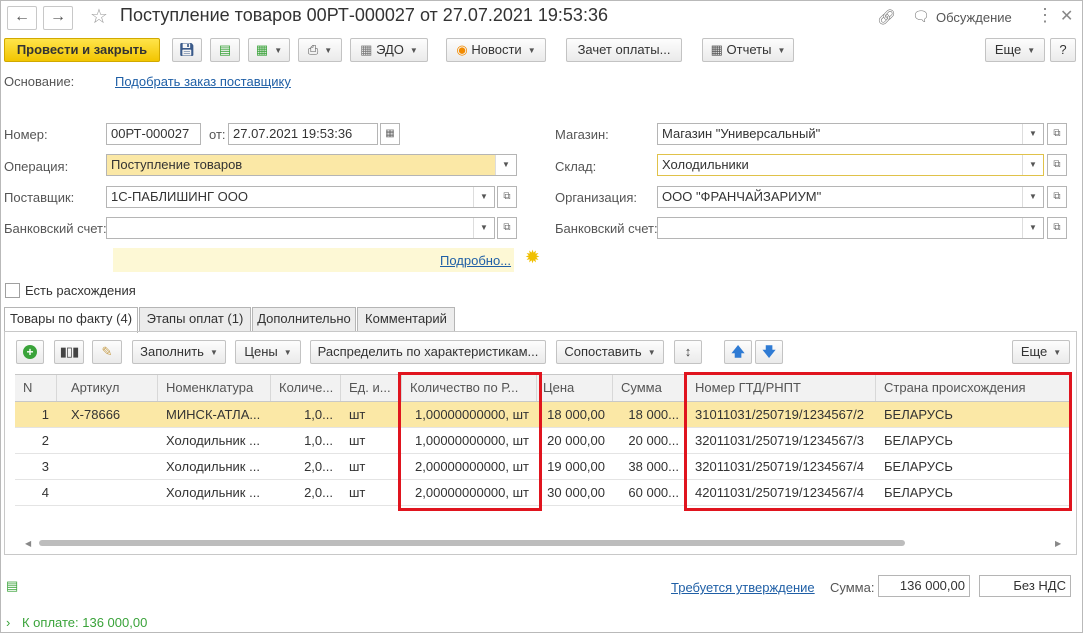  I want to click on report-icon: ▦, so click(716, 49).